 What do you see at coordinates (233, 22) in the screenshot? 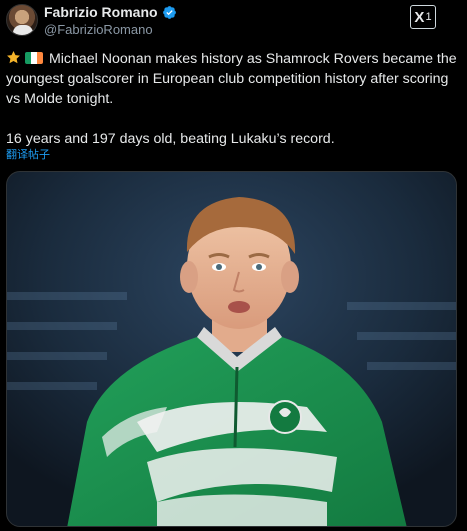
I see `tweet-header: Fabrizio Romano @FabrizioRomano X1` at bounding box center [233, 22].